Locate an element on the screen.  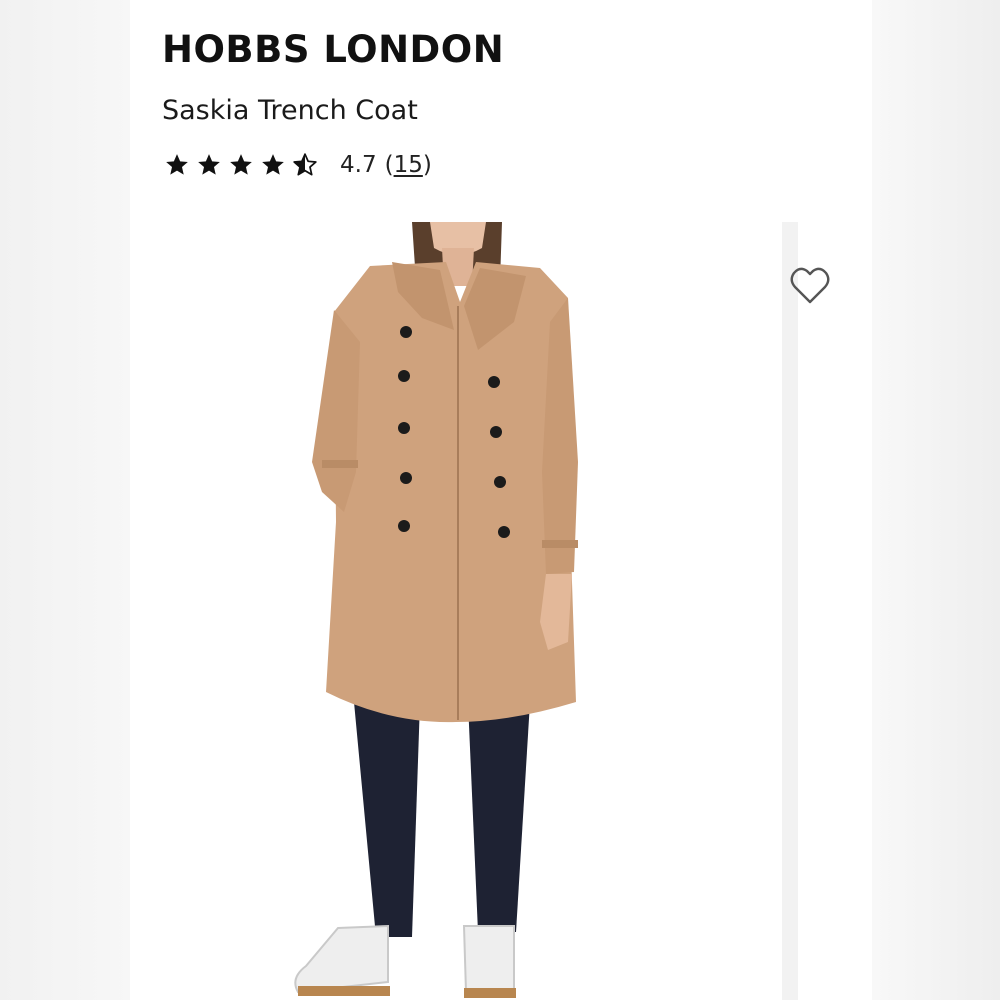
half-star-icon is located at coordinates (305, 164).